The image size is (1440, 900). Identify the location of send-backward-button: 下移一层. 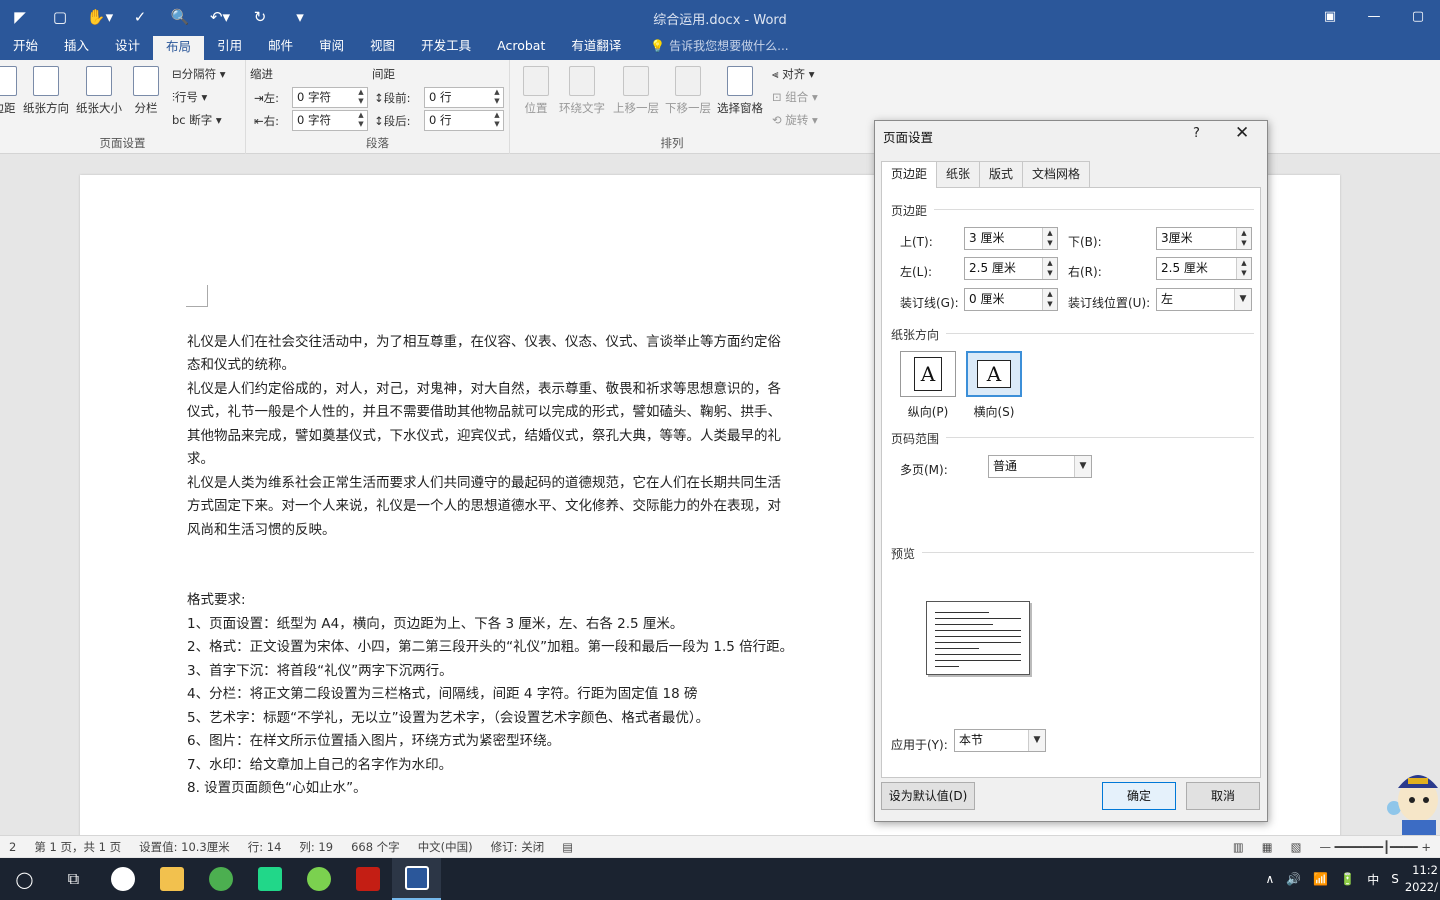
(688, 90).